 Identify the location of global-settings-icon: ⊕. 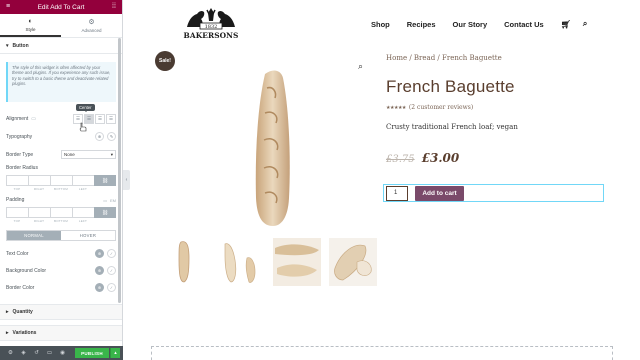
(99, 136).